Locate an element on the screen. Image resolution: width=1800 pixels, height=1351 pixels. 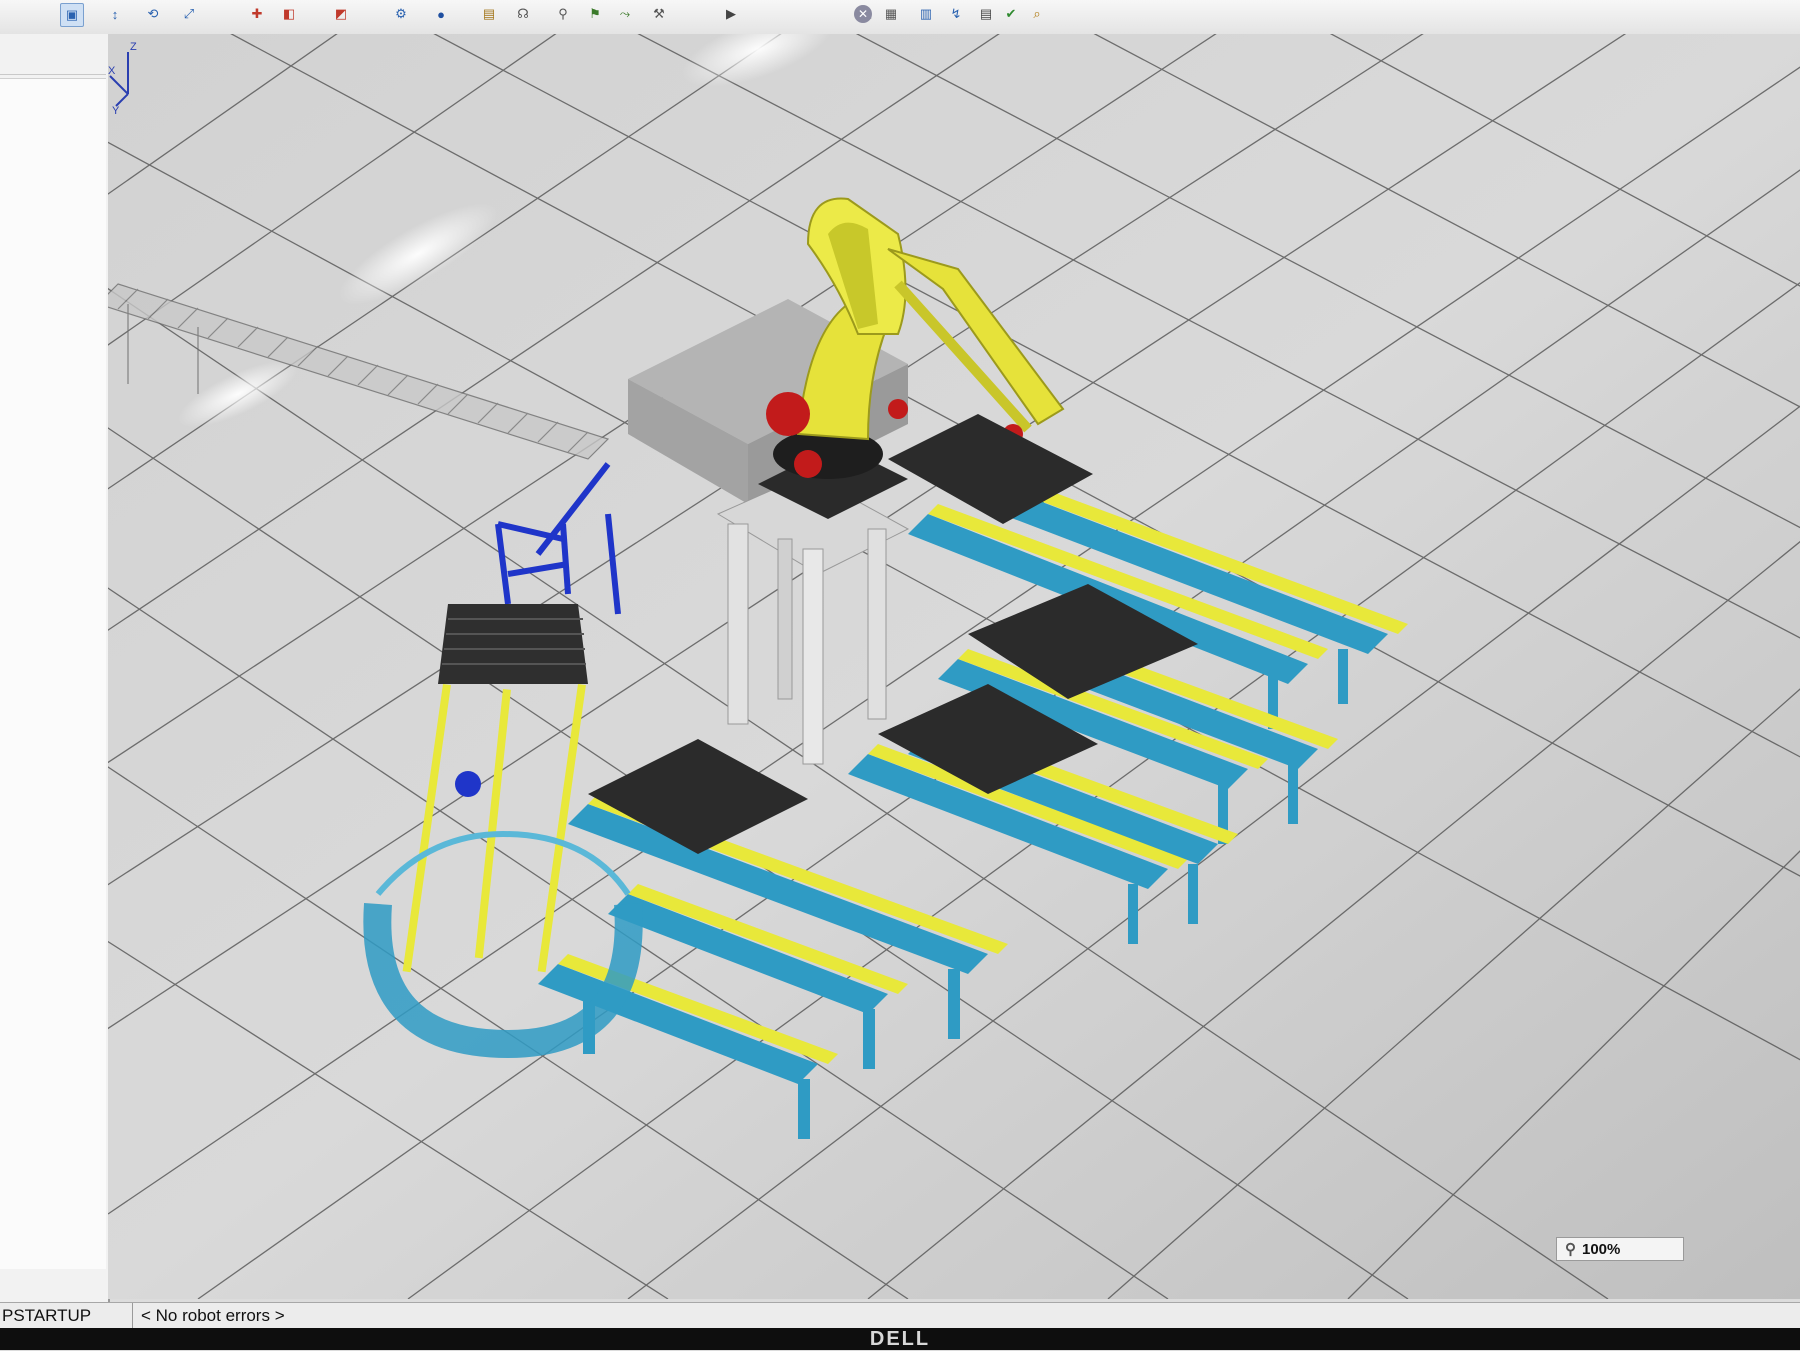
rotate-icon: ⟲ is located at coordinates (153, 14).